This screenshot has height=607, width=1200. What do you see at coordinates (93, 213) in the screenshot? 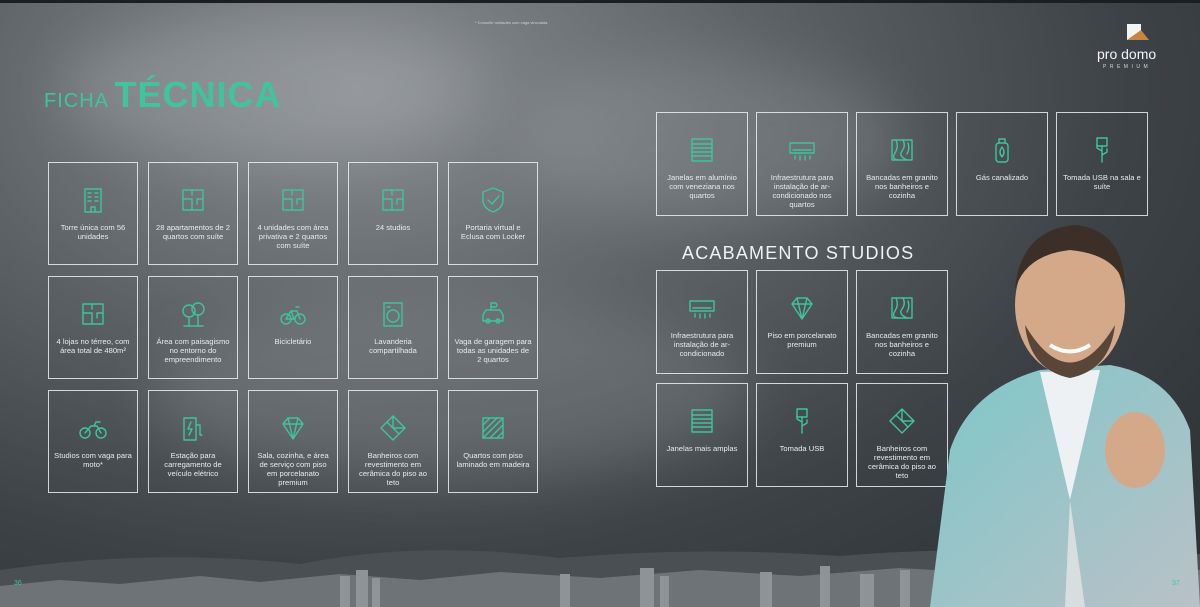
I see `feature-card: Torre única com 56 unidades` at bounding box center [93, 213].